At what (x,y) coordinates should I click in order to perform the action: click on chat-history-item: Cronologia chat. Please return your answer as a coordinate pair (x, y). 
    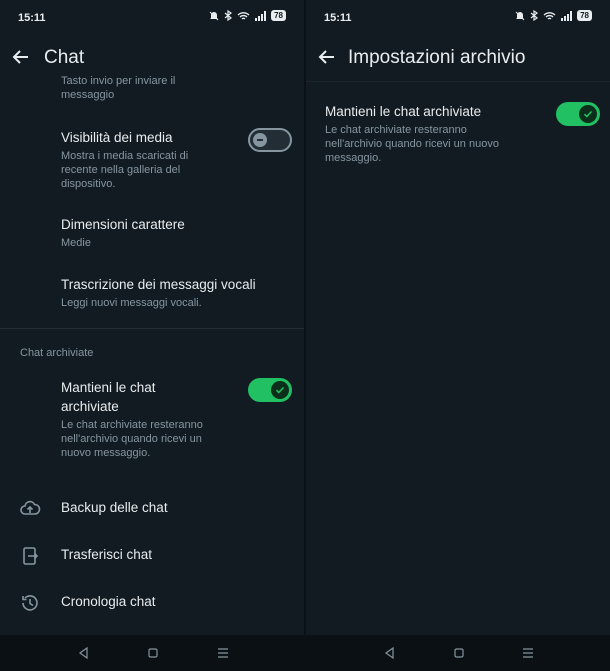
    Looking at the image, I should click on (152, 603).